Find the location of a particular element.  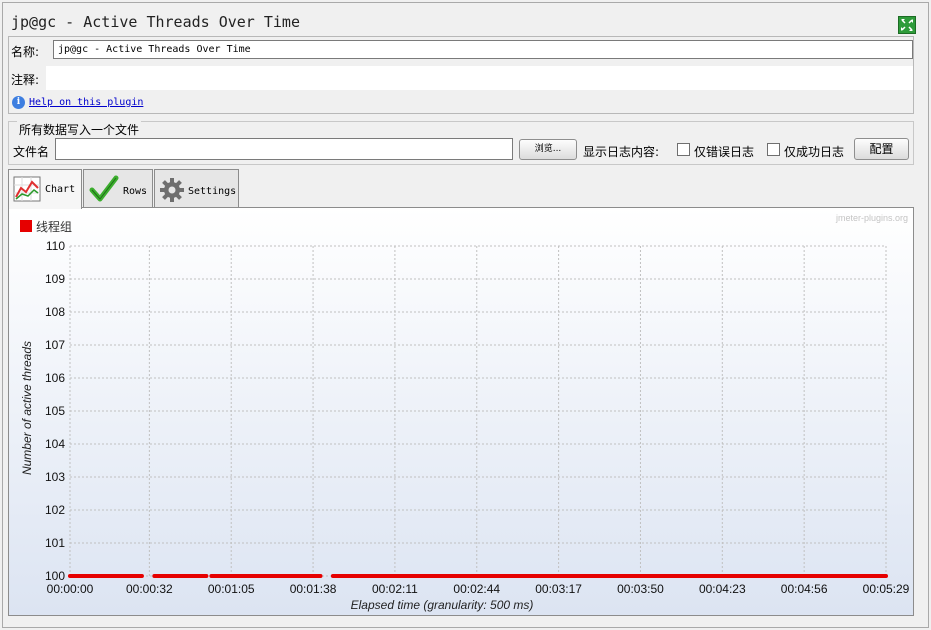

window-title: jp@gc - Active Threads Over Time is located at coordinates (155, 22).